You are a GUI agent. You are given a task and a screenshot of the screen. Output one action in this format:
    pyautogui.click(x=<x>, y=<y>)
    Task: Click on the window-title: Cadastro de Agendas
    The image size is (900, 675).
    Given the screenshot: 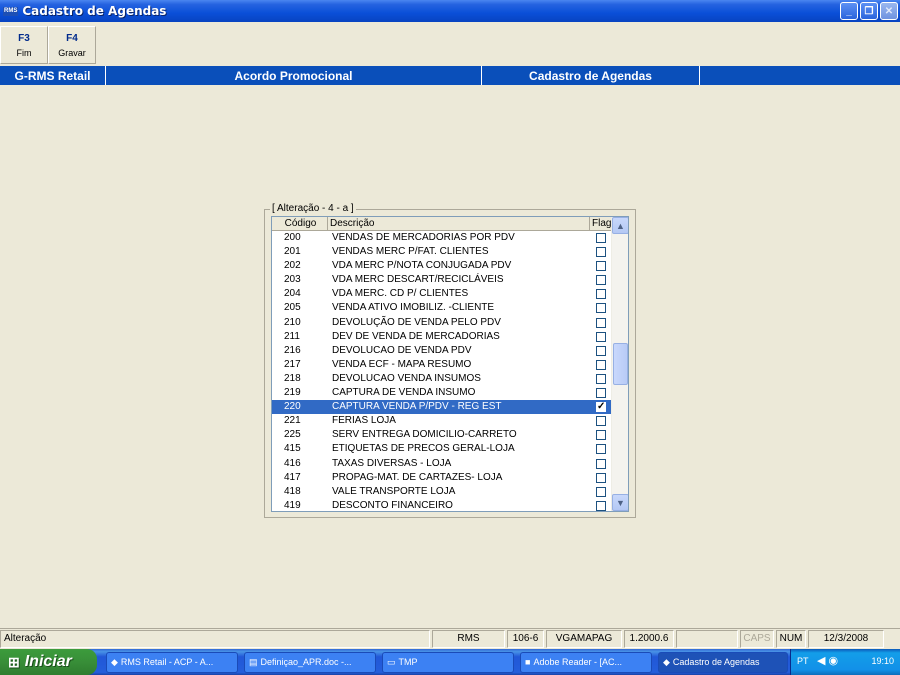 What is the action you would take?
    pyautogui.click(x=94, y=11)
    